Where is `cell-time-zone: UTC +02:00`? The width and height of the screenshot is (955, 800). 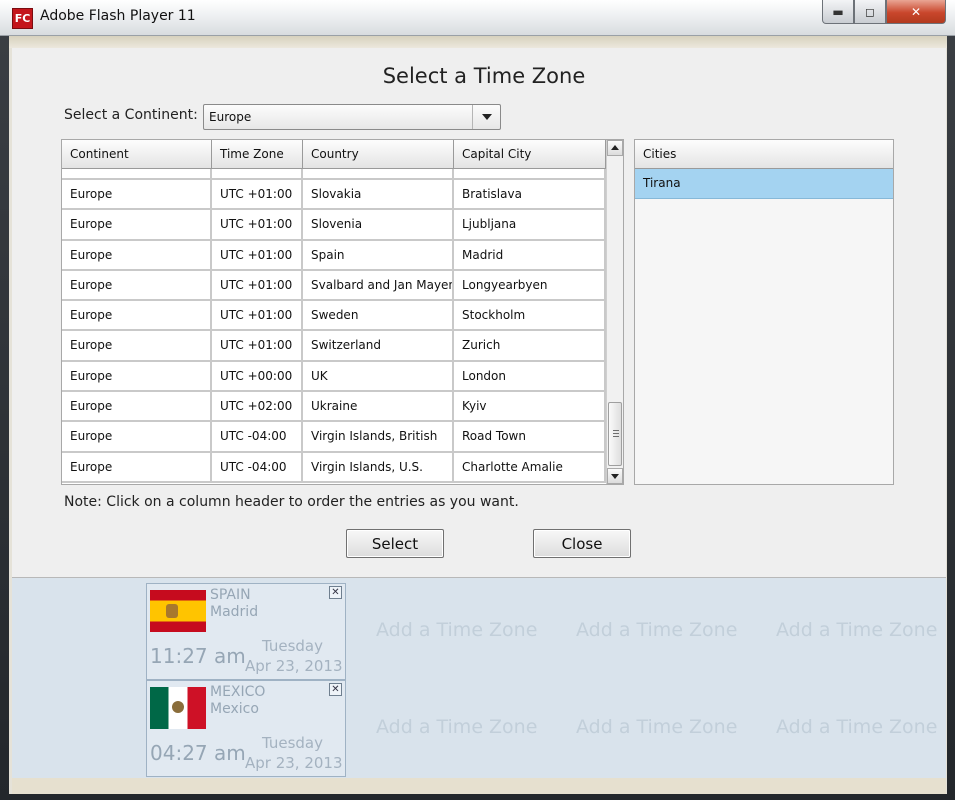 cell-time-zone: UTC +02:00 is located at coordinates (257, 406).